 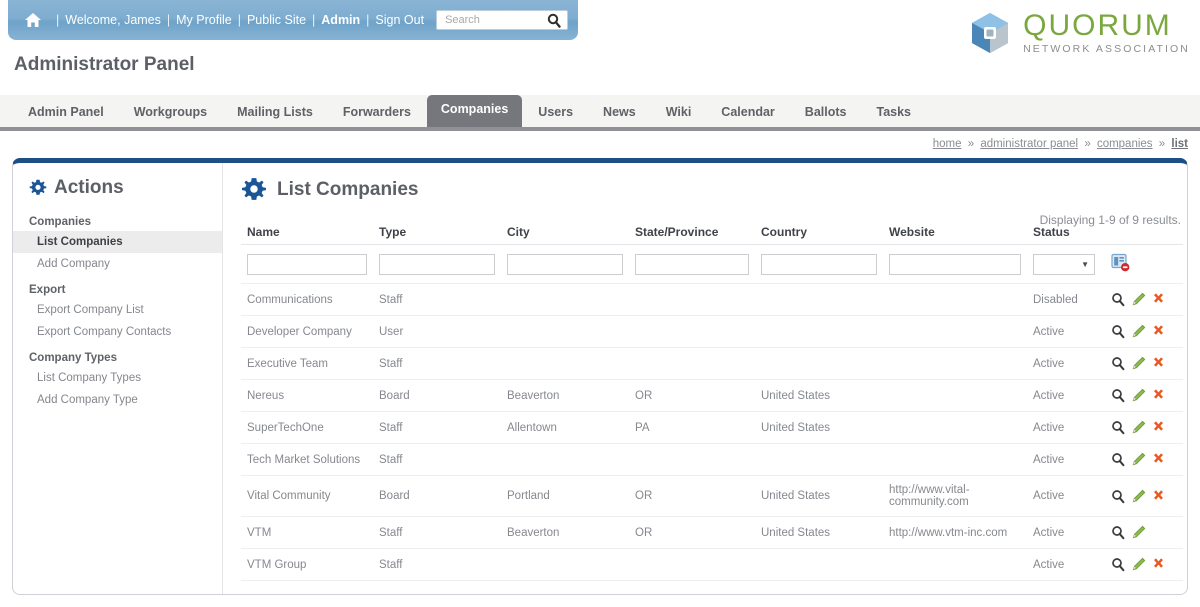 What do you see at coordinates (33, 20) in the screenshot?
I see `home-icon` at bounding box center [33, 20].